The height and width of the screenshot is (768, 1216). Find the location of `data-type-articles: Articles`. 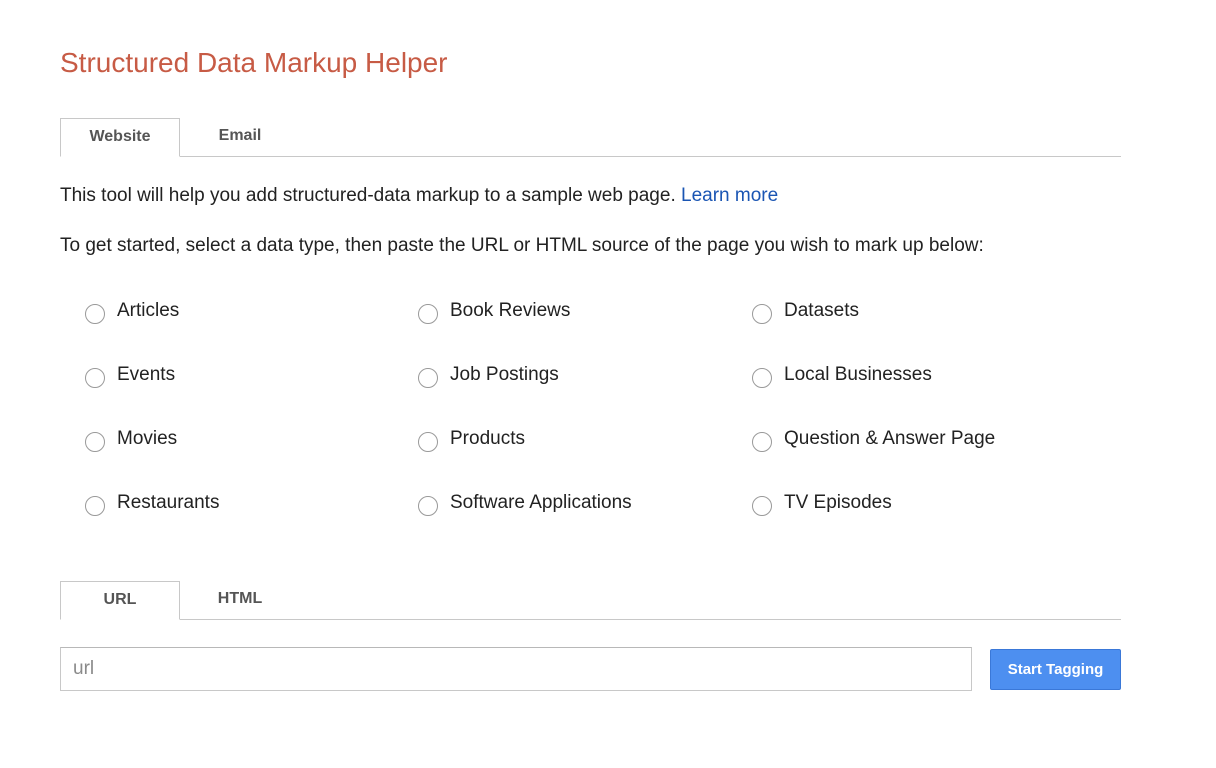

data-type-articles: Articles is located at coordinates (132, 311).